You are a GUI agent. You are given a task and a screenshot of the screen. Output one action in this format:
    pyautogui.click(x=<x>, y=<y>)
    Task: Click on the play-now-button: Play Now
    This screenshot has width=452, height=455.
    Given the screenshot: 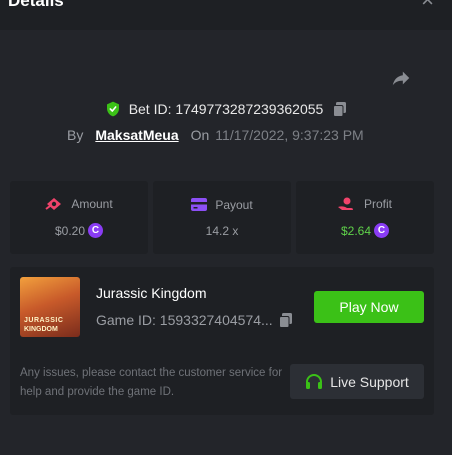 What is the action you would take?
    pyautogui.click(x=369, y=307)
    